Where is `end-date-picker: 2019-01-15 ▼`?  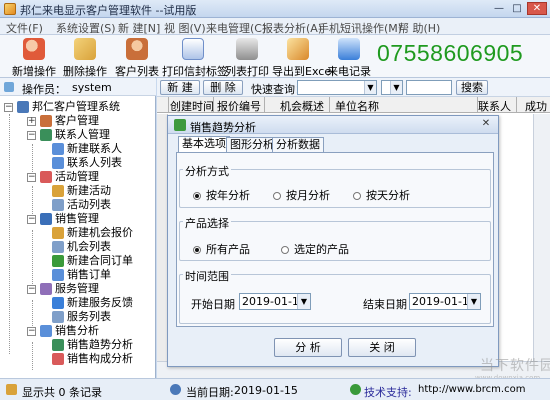 end-date-picker: 2019-01-15 ▼ is located at coordinates (445, 301).